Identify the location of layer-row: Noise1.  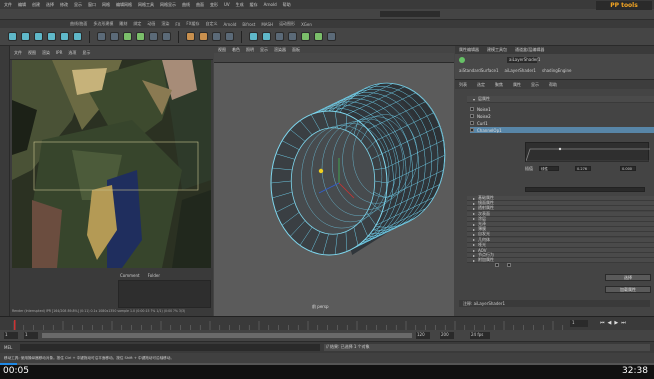
(562, 109).